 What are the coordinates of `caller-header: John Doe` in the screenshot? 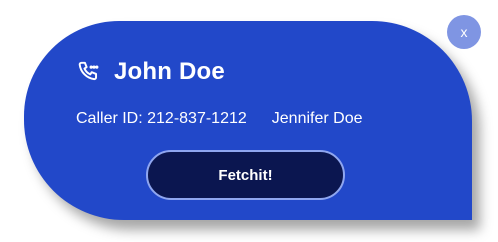 It's located at (150, 72).